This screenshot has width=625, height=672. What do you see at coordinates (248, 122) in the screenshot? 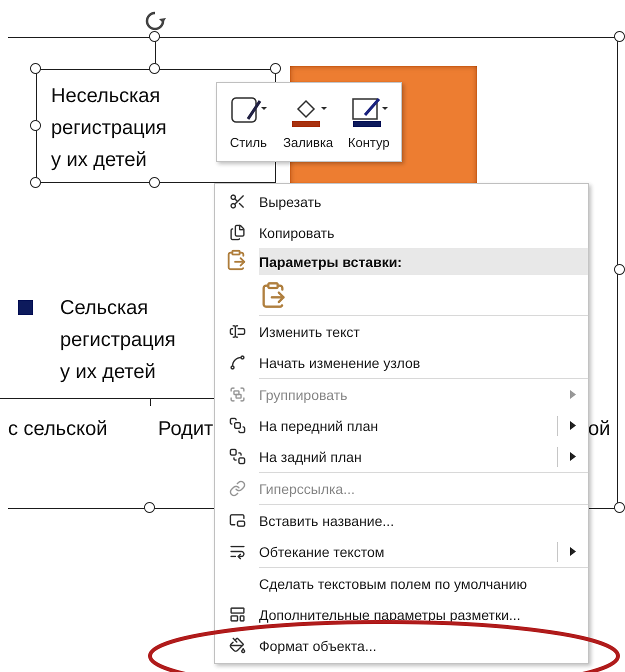
I see `toolbar-button: Стиль` at bounding box center [248, 122].